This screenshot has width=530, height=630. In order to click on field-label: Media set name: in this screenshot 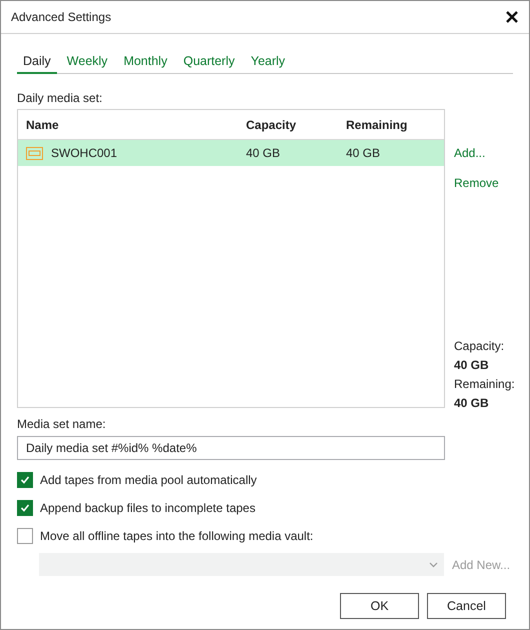, I will do `click(62, 424)`.